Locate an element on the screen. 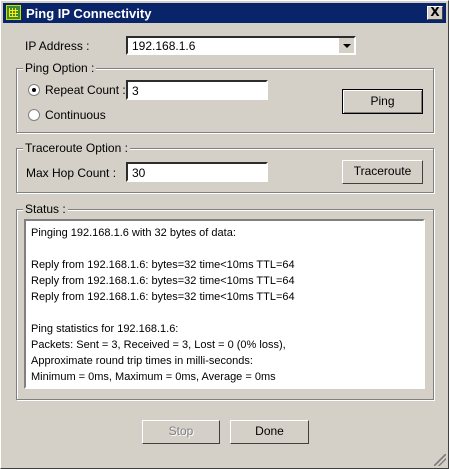 The height and width of the screenshot is (469, 449). max-hop-count-value: 30 is located at coordinates (139, 173).